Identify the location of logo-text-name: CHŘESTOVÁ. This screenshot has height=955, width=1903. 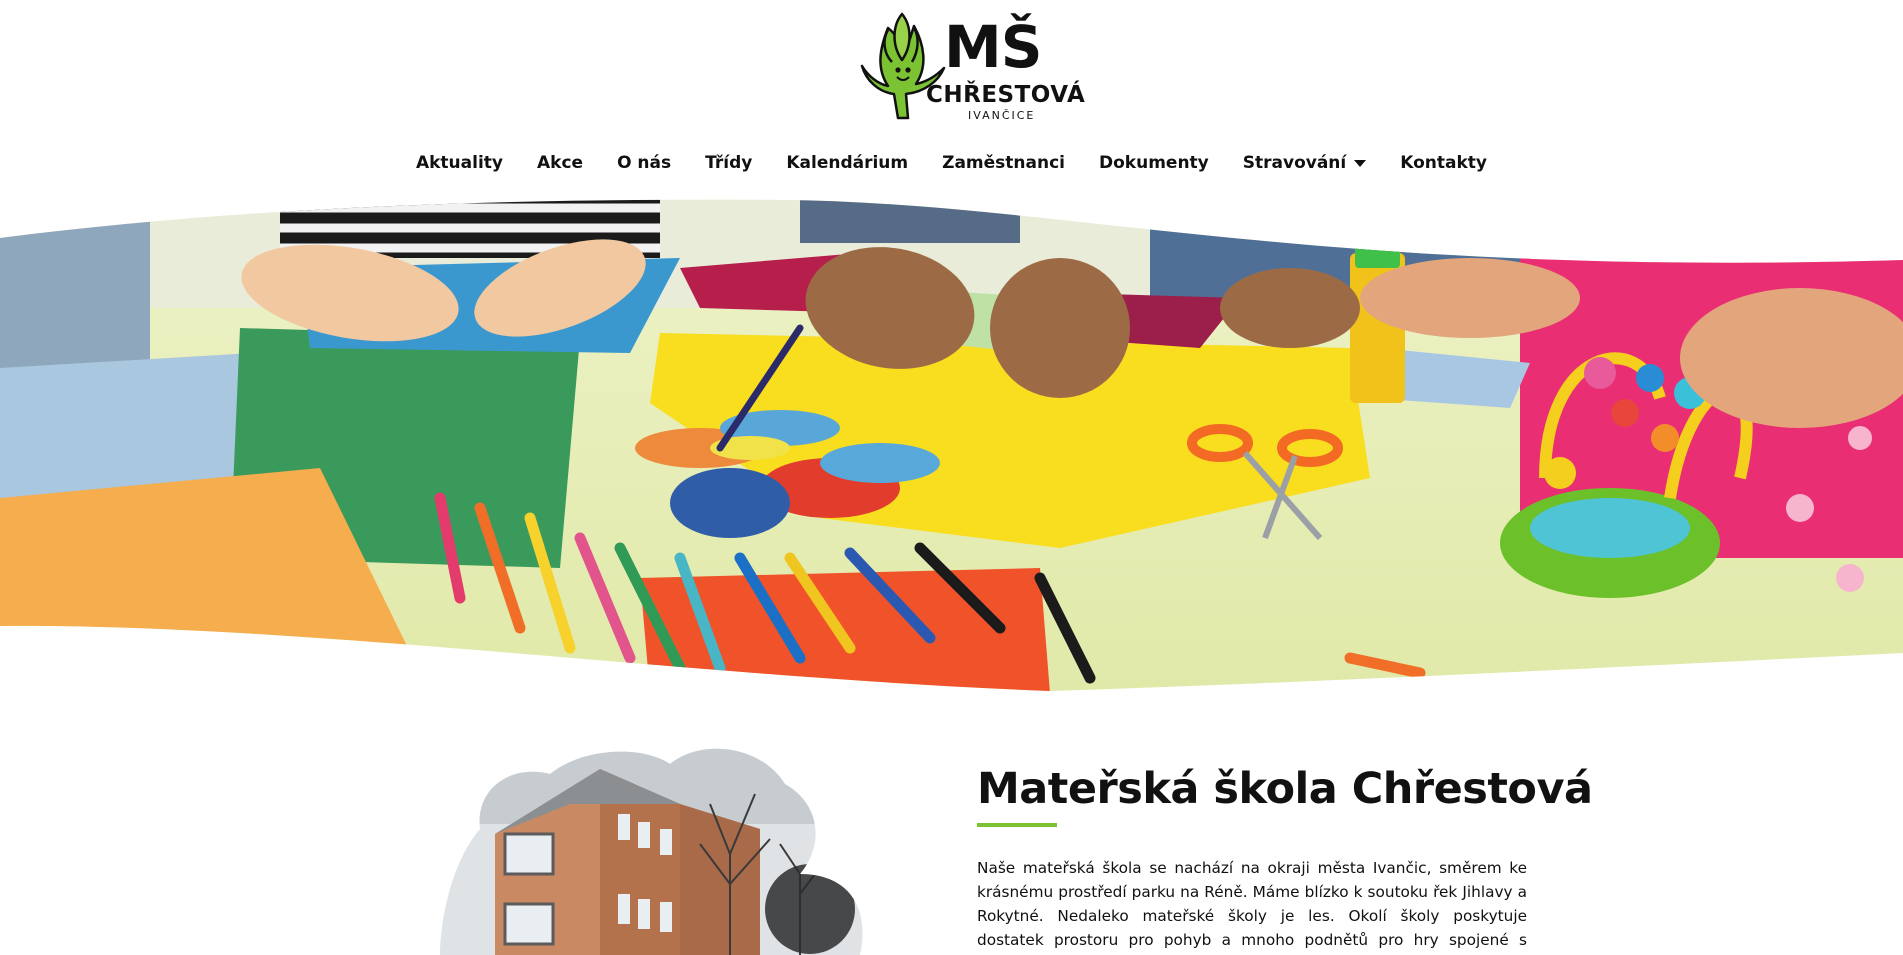
(1006, 95).